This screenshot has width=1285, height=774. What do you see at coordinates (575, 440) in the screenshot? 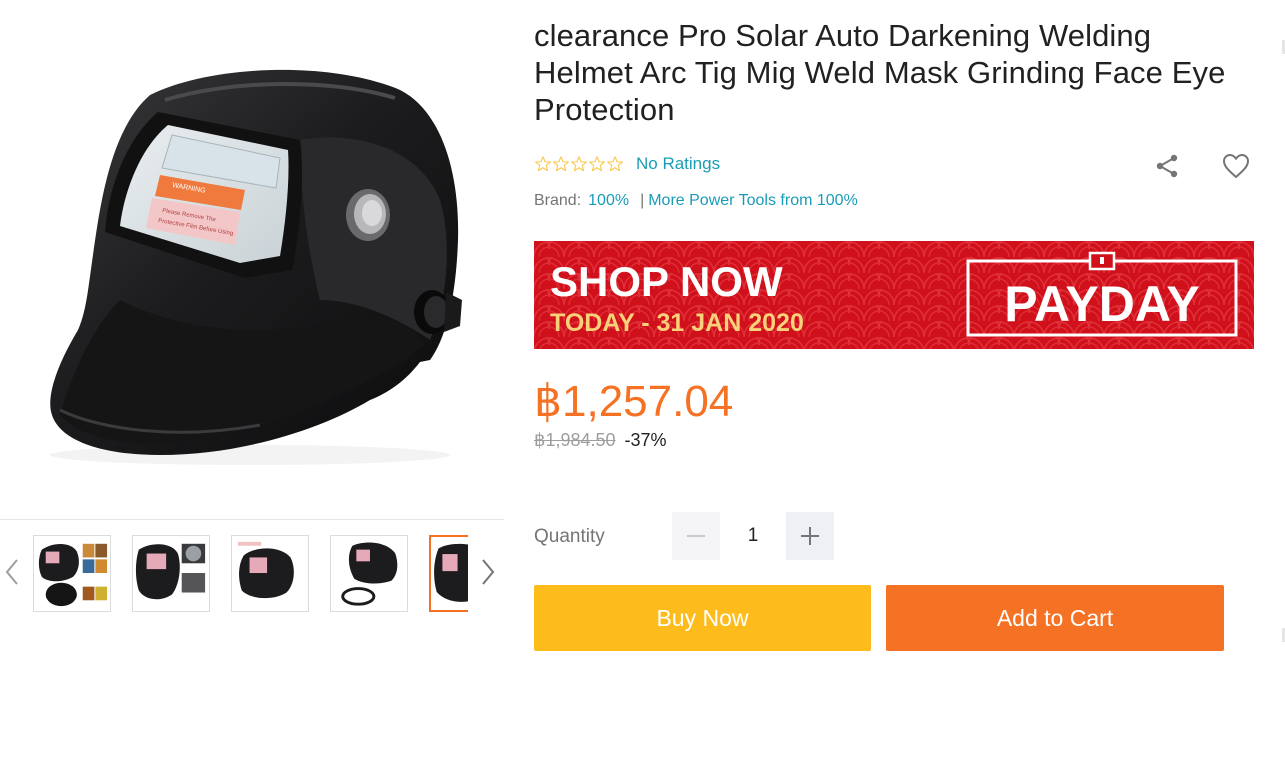
I see `original-price: ฿1,984.50` at bounding box center [575, 440].